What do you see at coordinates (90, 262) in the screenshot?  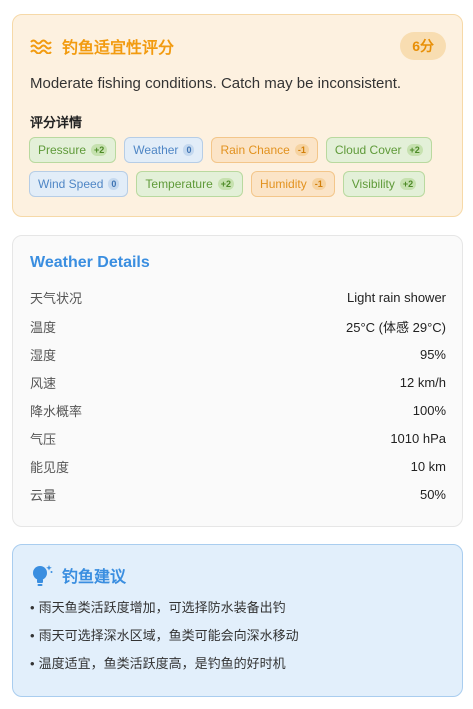 I see `weather-details-title: Weather Details` at bounding box center [90, 262].